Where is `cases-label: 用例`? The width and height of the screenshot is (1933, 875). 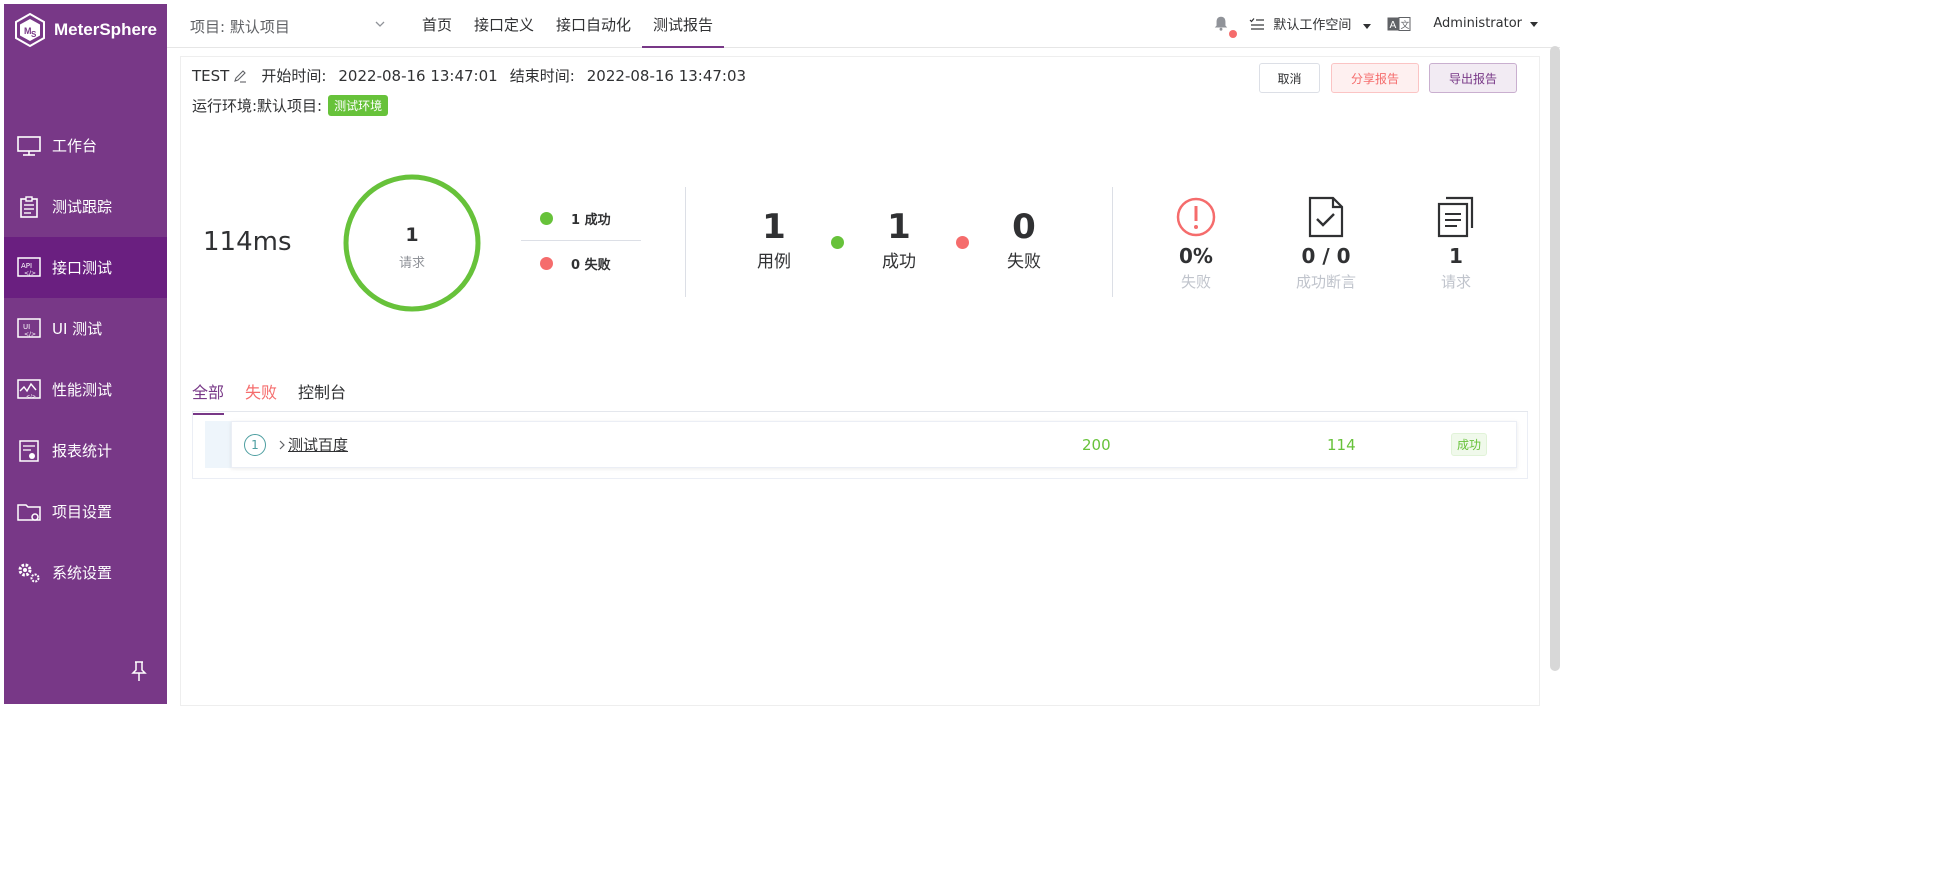
cases-label: 用例 is located at coordinates (774, 262).